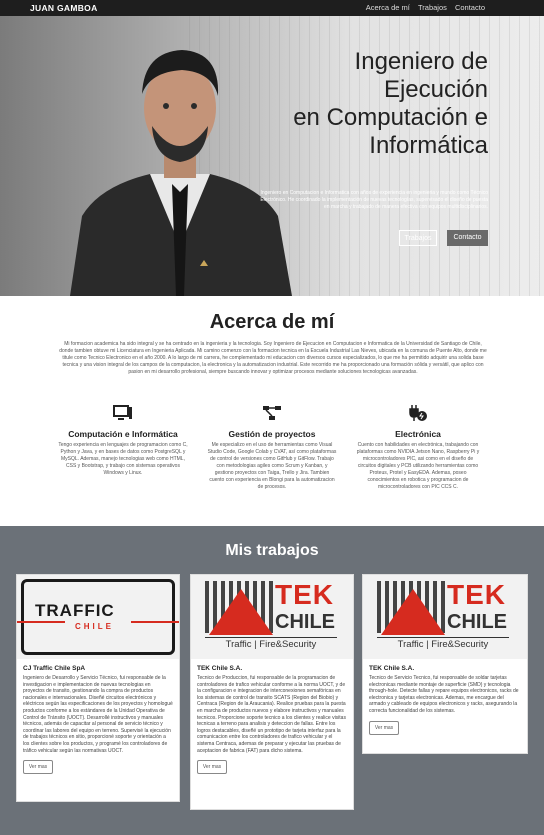 Image resolution: width=544 pixels, height=835 pixels. I want to click on nav-link-about: Acerca de mí, so click(388, 7).